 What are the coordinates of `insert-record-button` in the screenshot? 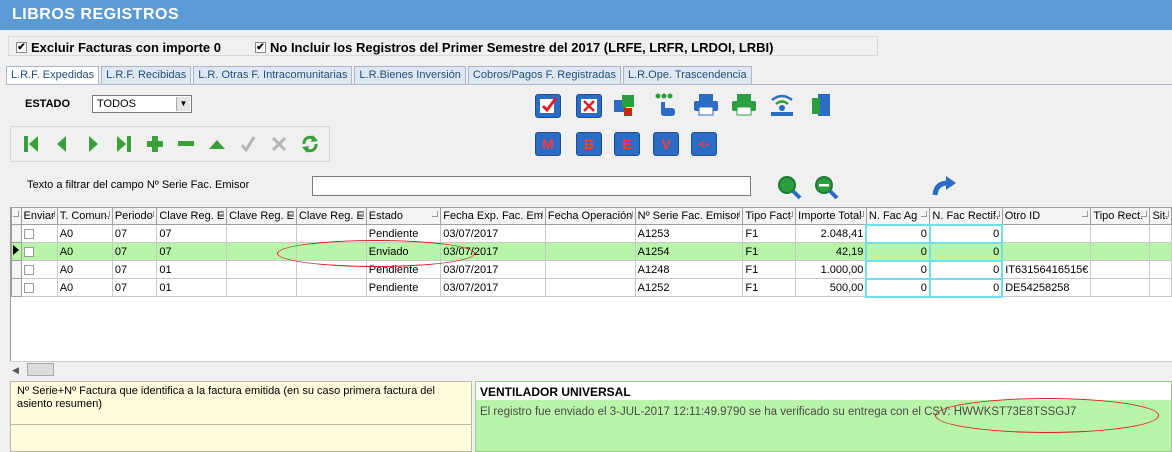 It's located at (154, 144).